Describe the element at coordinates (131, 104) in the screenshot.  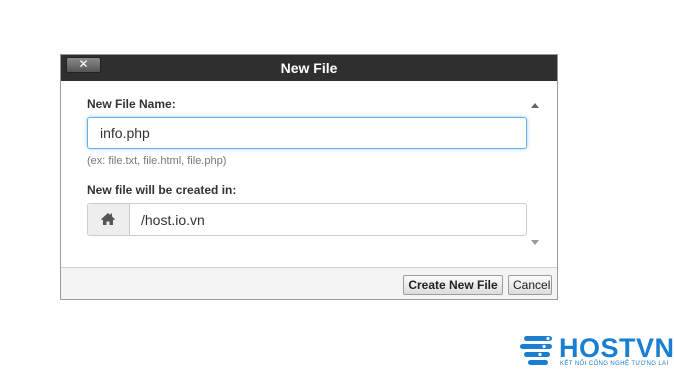
I see `file-name-label: New File Name:` at that location.